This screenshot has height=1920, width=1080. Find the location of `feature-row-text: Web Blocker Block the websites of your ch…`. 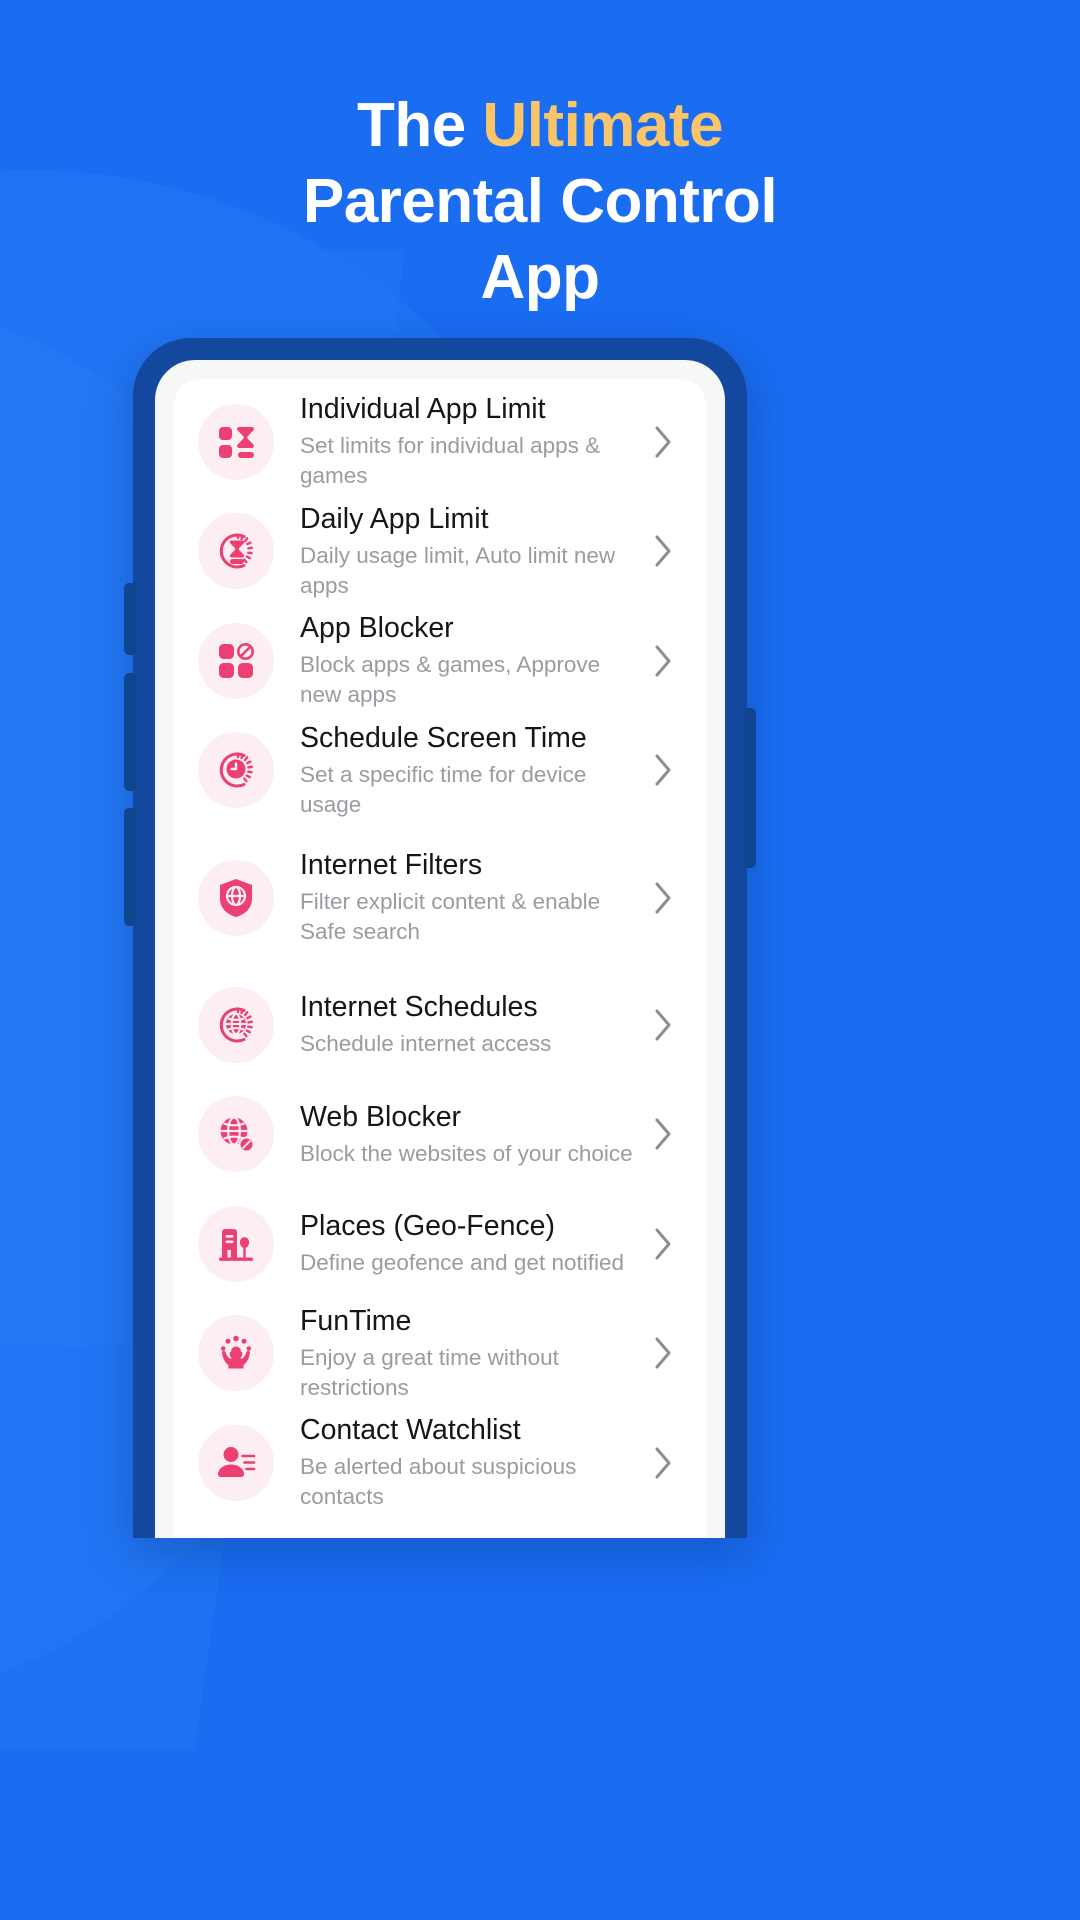

feature-row-text: Web Blocker Block the websites of your ch… is located at coordinates (468, 1134).